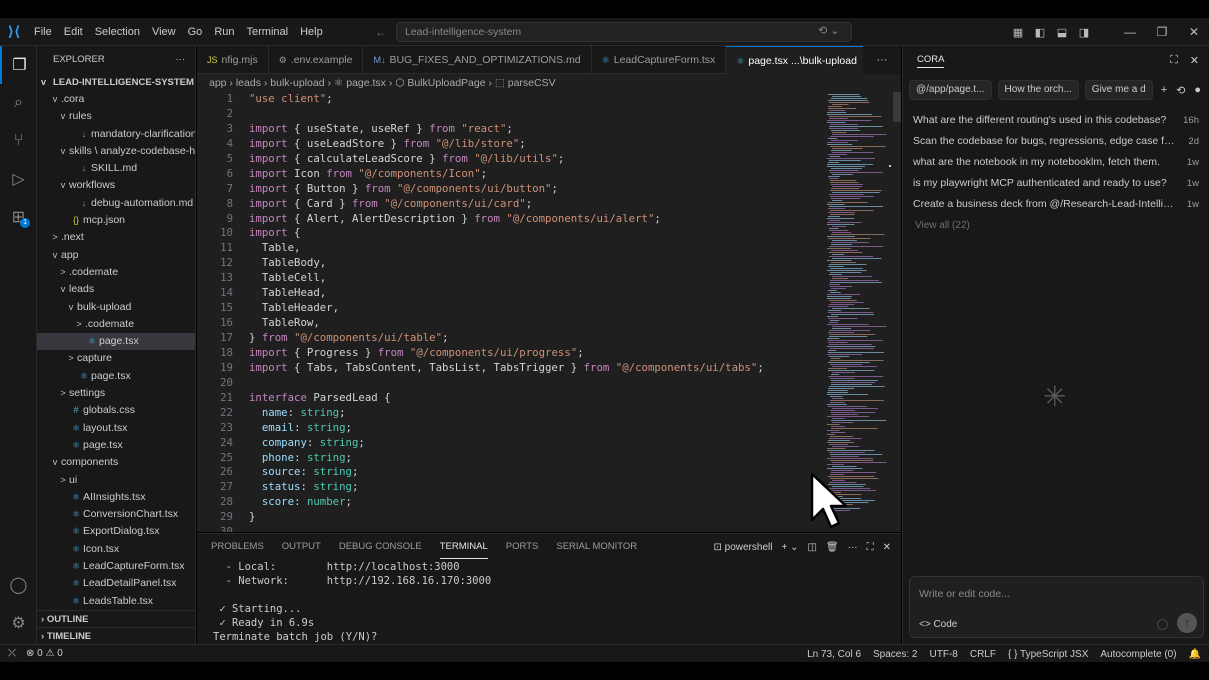  I want to click on code-line: 28 score: number;, so click(509, 502).